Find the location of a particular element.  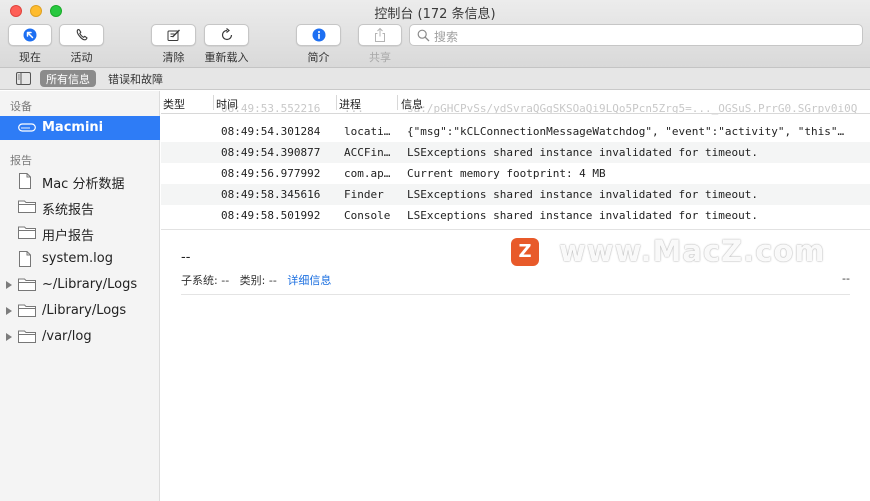

detail-meta: 子系统: -- 类别: -- 详细信息 is located at coordinates (256, 280).